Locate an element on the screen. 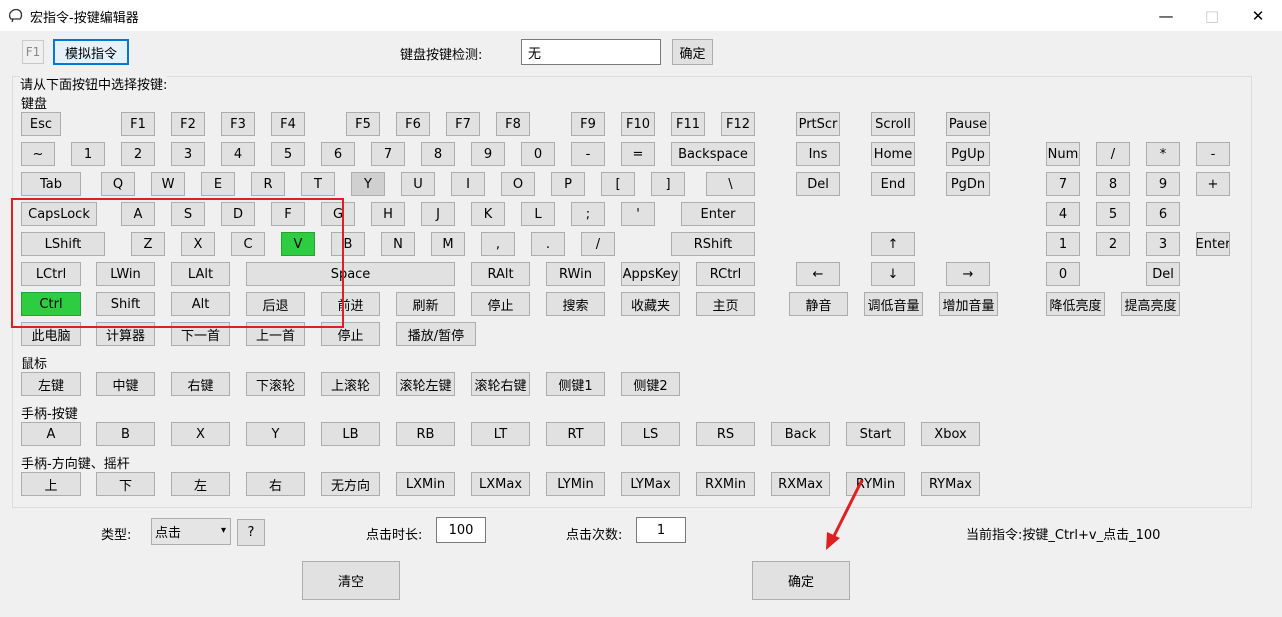  key-num-enter: Enter is located at coordinates (1213, 244).